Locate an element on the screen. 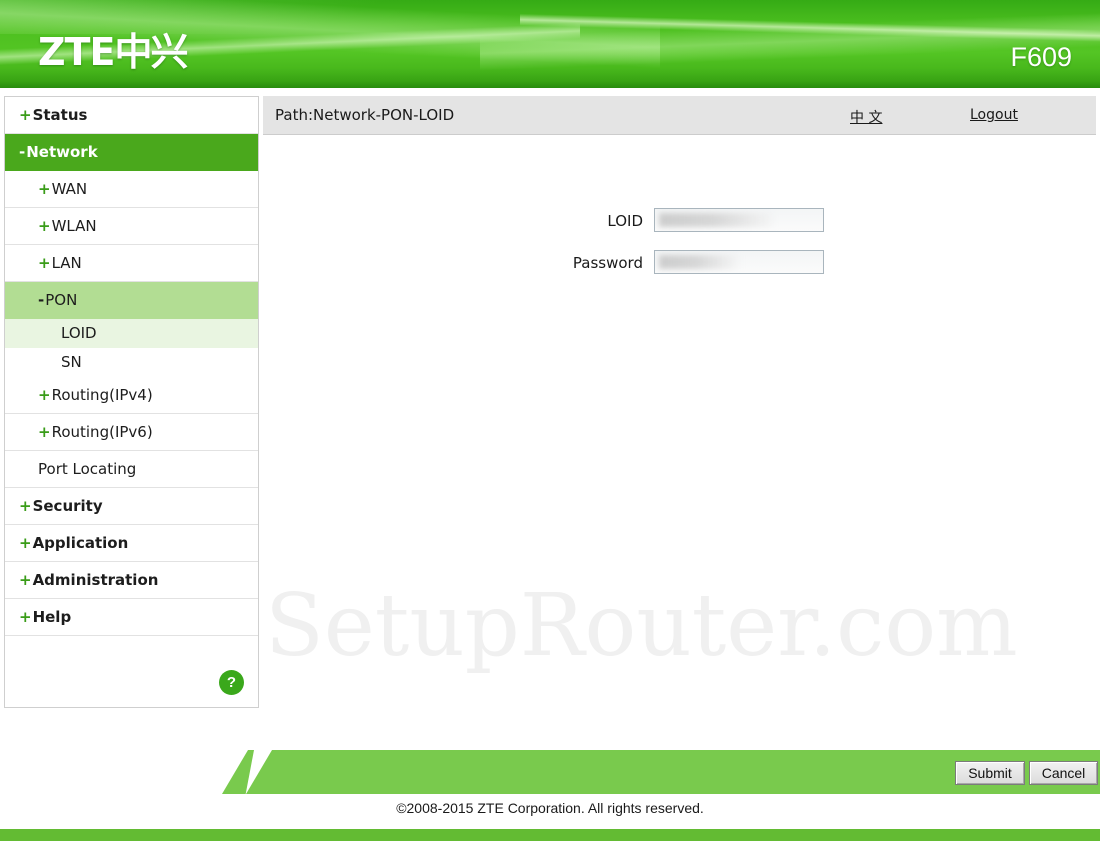  sidebar-item-label: Security is located at coordinates (67, 506).